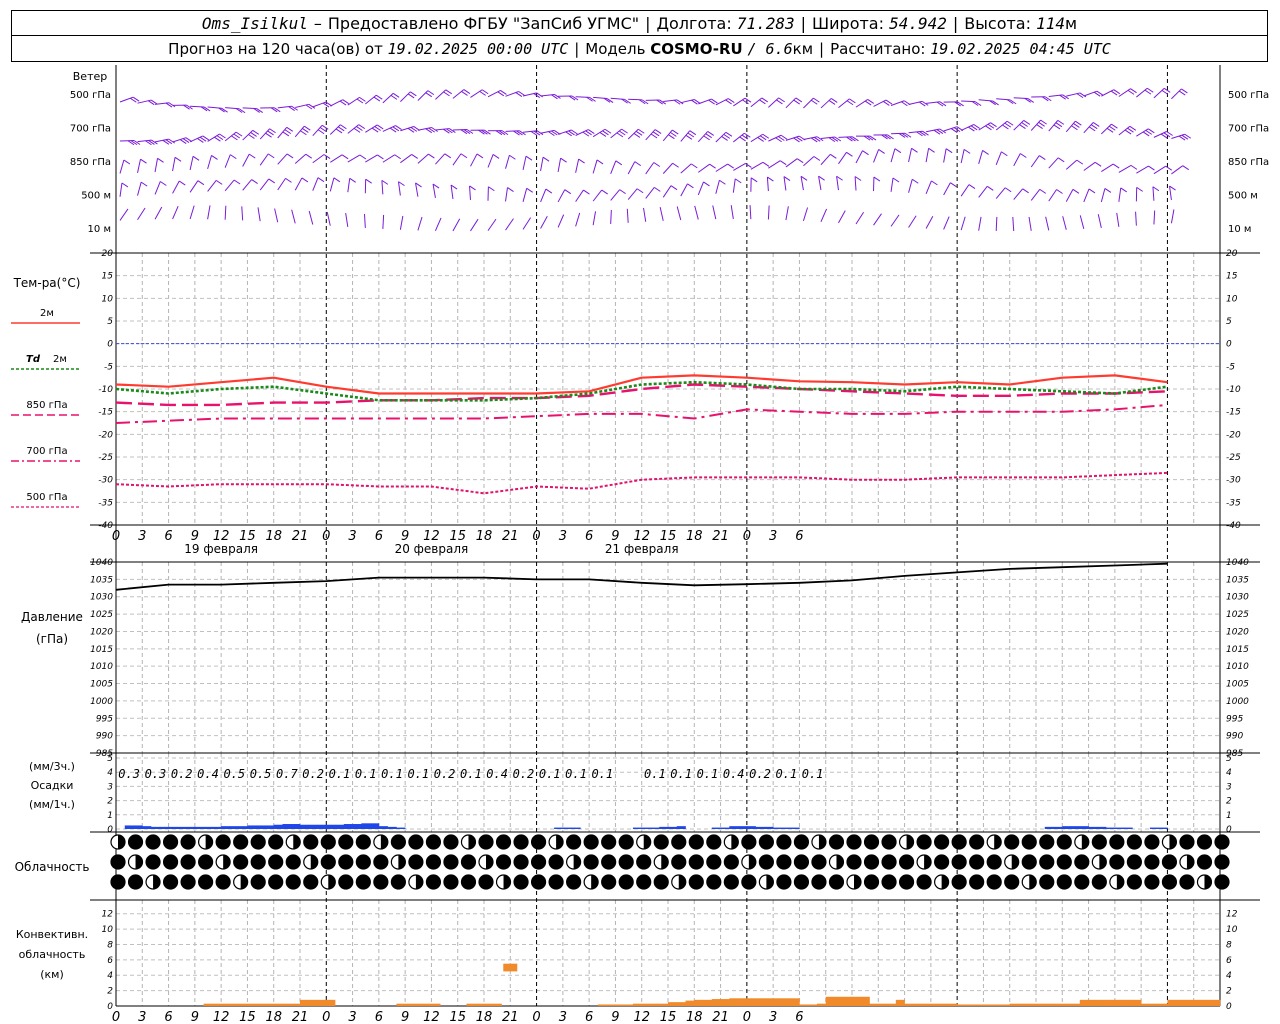 Image resolution: width=1280 pixels, height=1024 pixels. What do you see at coordinates (52, 639) in the screenshot?
I see `pressure-panel-label-2: (гПа)` at bounding box center [52, 639].